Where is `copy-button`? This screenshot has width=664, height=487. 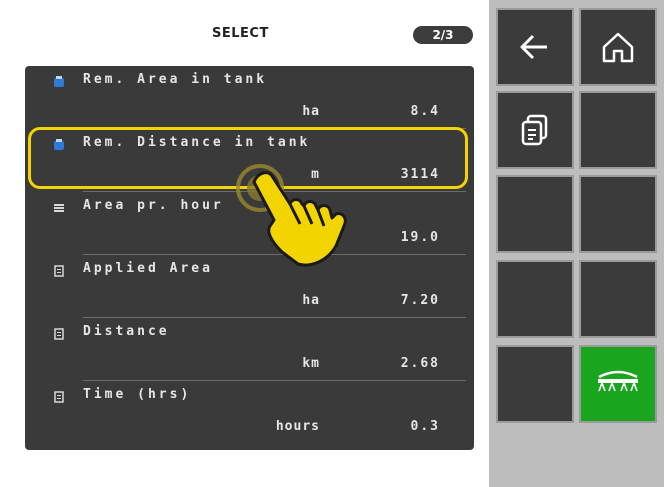 copy-button is located at coordinates (535, 130).